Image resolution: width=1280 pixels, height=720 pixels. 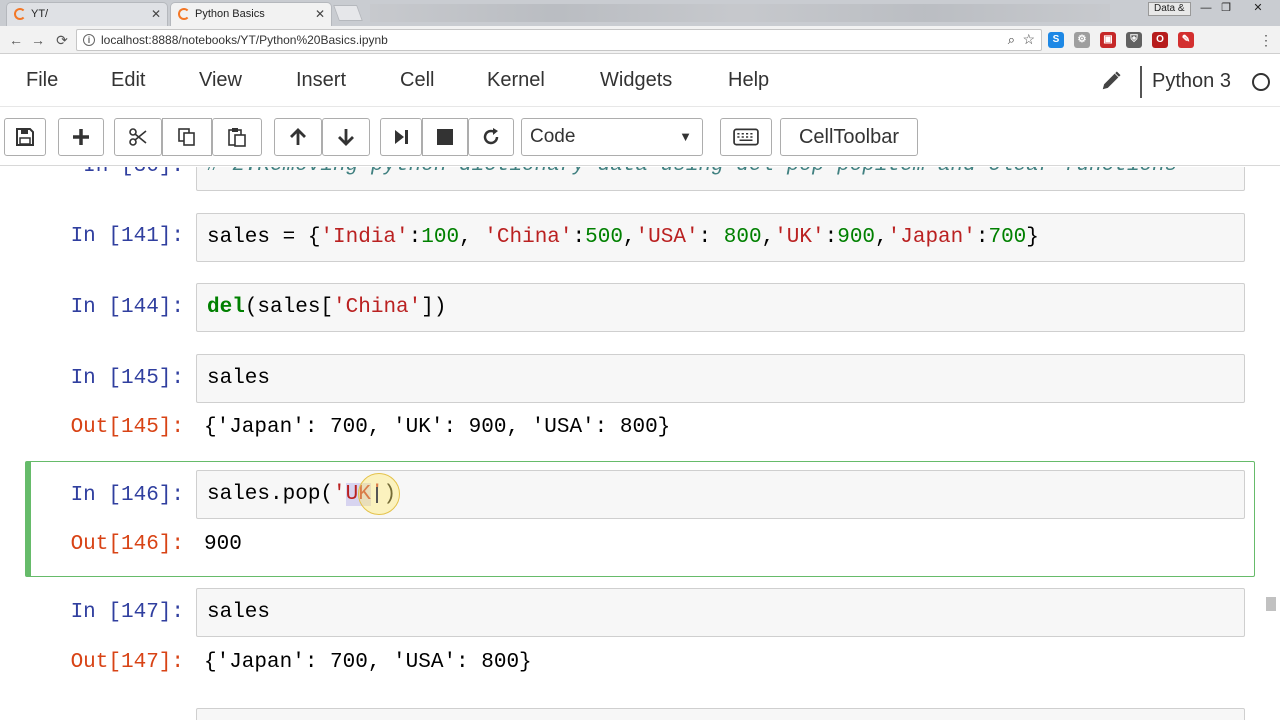 What do you see at coordinates (1266, 40) in the screenshot?
I see `browser-menu-icon: ⋮` at bounding box center [1266, 40].